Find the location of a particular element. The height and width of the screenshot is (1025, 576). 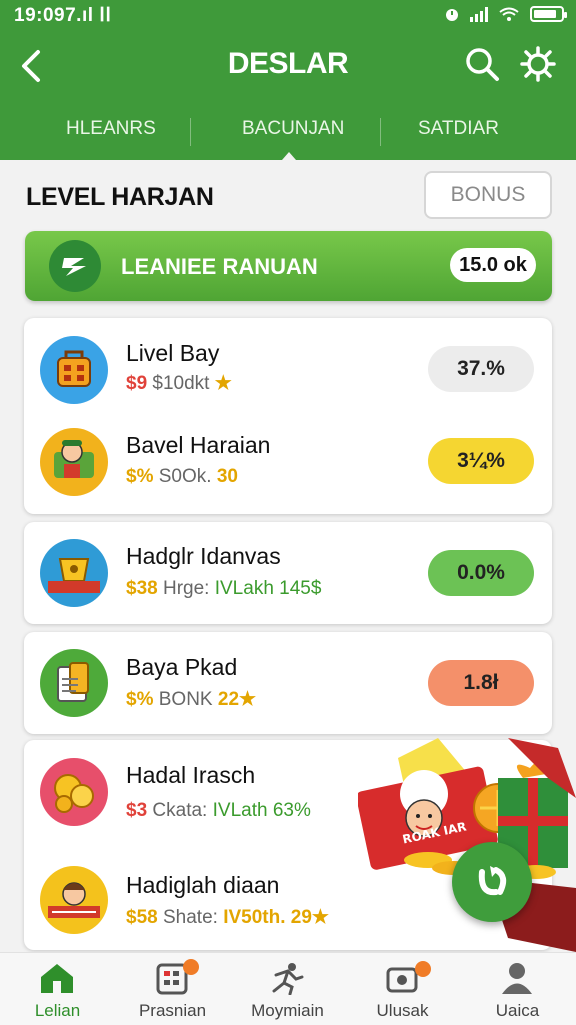

list-item: Baya Pkad $% BONK 22★ 1.8ł is located at coordinates (288, 683).